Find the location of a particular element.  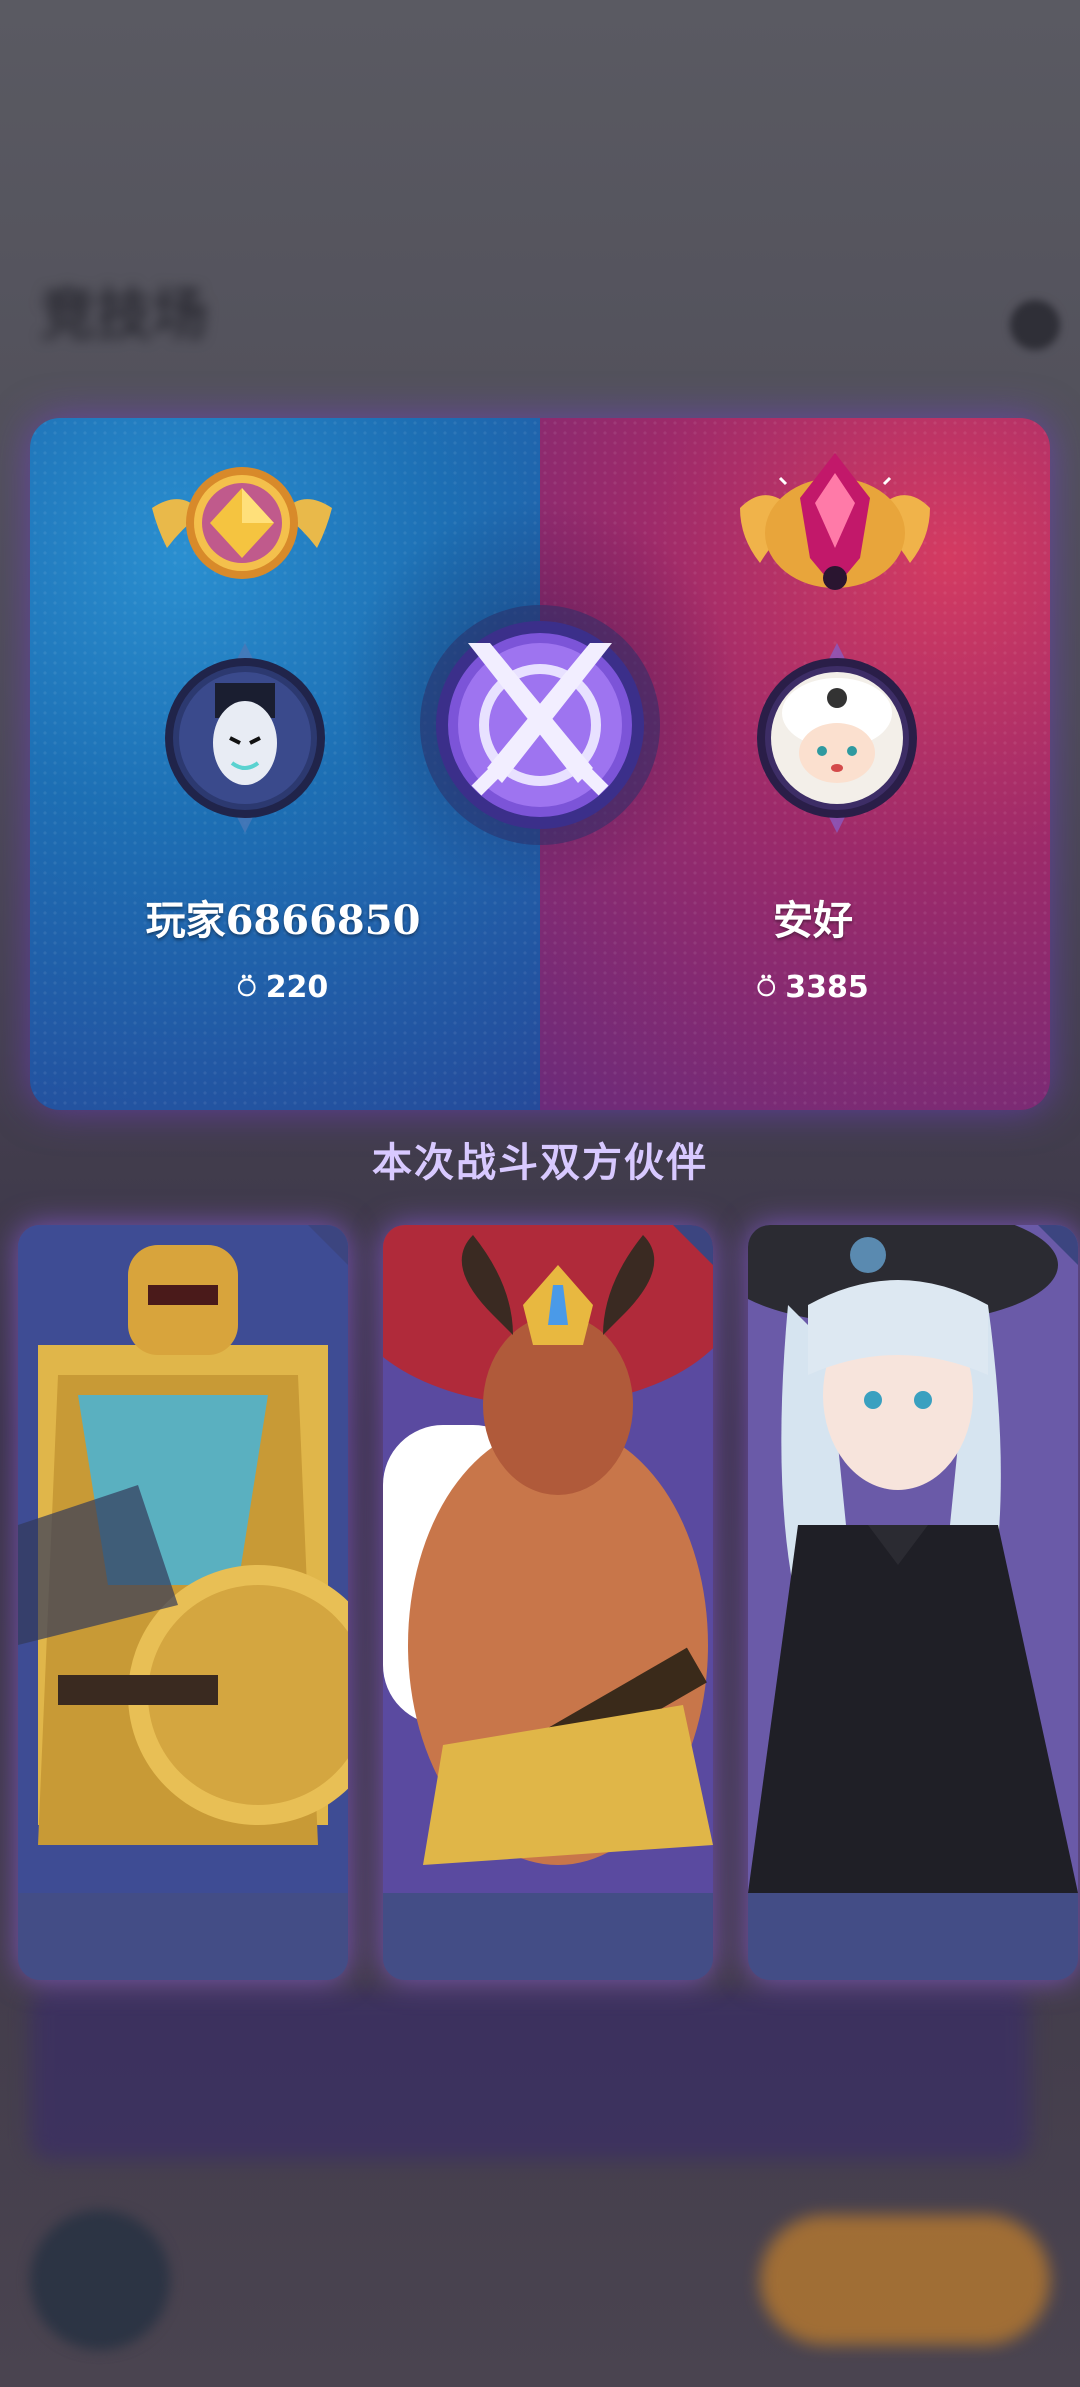

dark-mask-hero-avatar-icon is located at coordinates (245, 738).